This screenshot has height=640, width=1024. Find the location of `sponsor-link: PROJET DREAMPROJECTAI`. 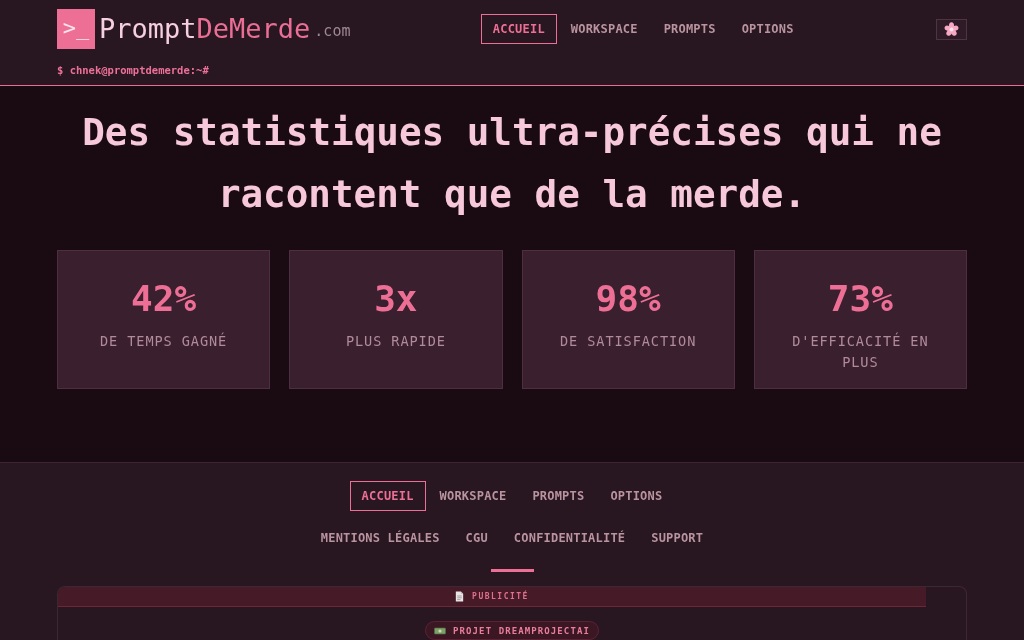

sponsor-link: PROJET DREAMPROJECTAI is located at coordinates (512, 630).